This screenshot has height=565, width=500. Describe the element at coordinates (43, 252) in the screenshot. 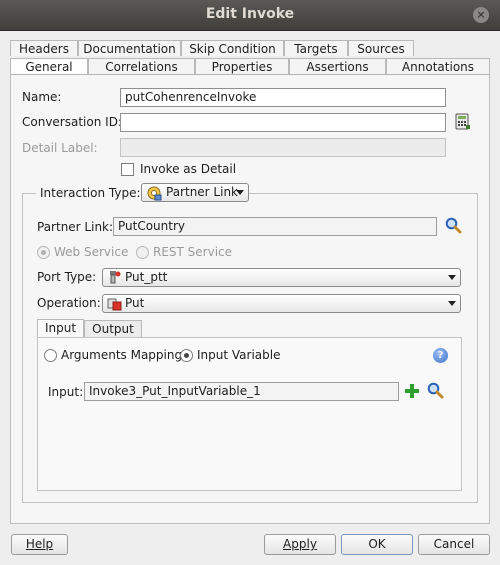

I see `web-service-radio` at that location.